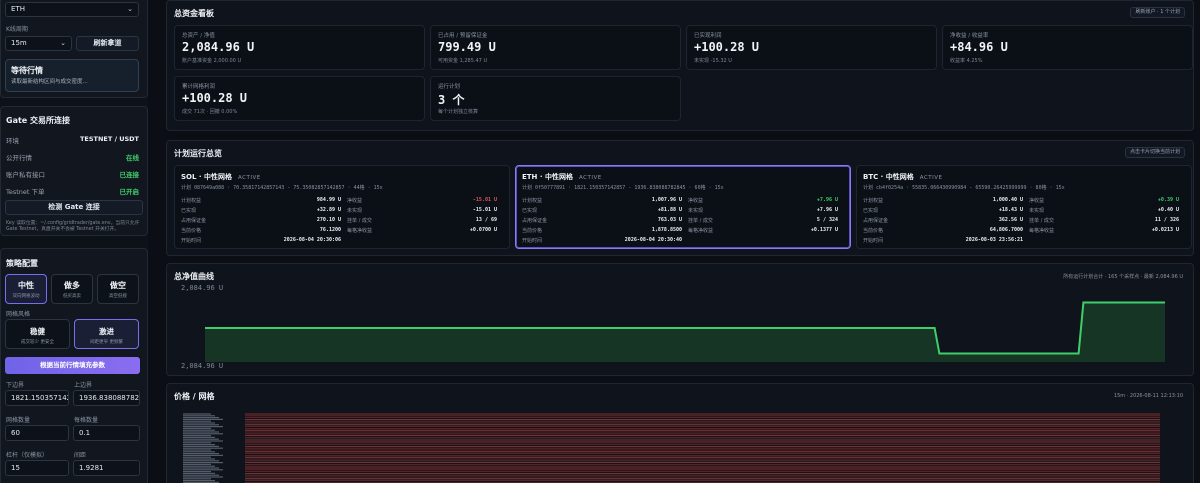 The height and width of the screenshot is (483, 1200). Describe the element at coordinates (1104, 221) in the screenshot. I see `plan-kv: 挂单 / 成交 11 / 326` at that location.